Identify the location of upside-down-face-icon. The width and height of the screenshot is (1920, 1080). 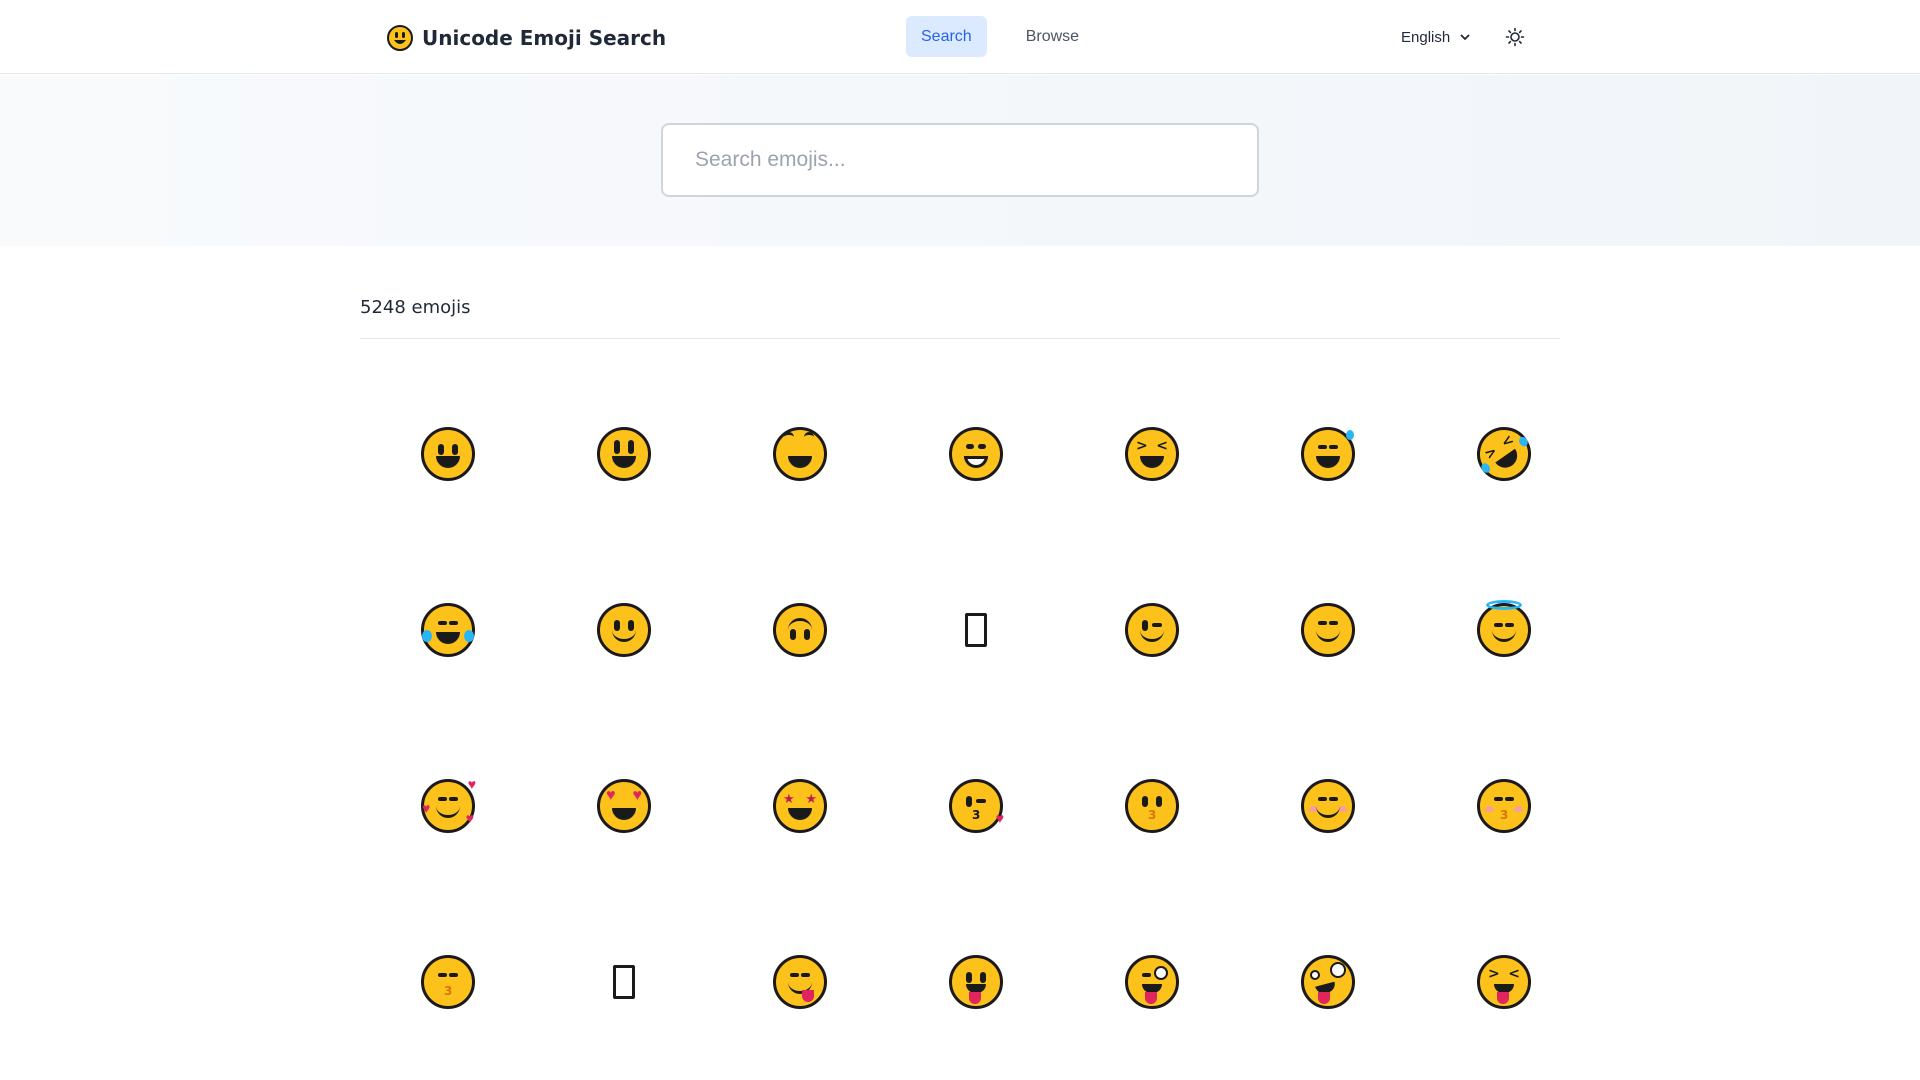
(800, 630).